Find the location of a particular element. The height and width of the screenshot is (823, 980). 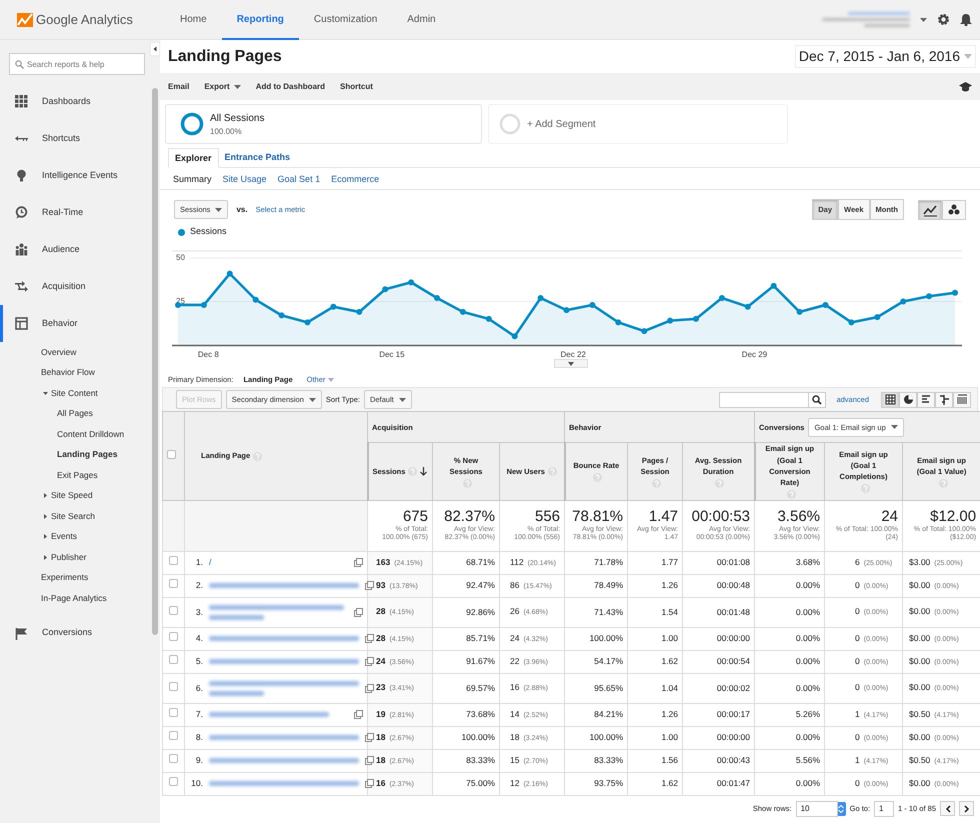

sidebar-subitem: All Pages is located at coordinates (75, 413).